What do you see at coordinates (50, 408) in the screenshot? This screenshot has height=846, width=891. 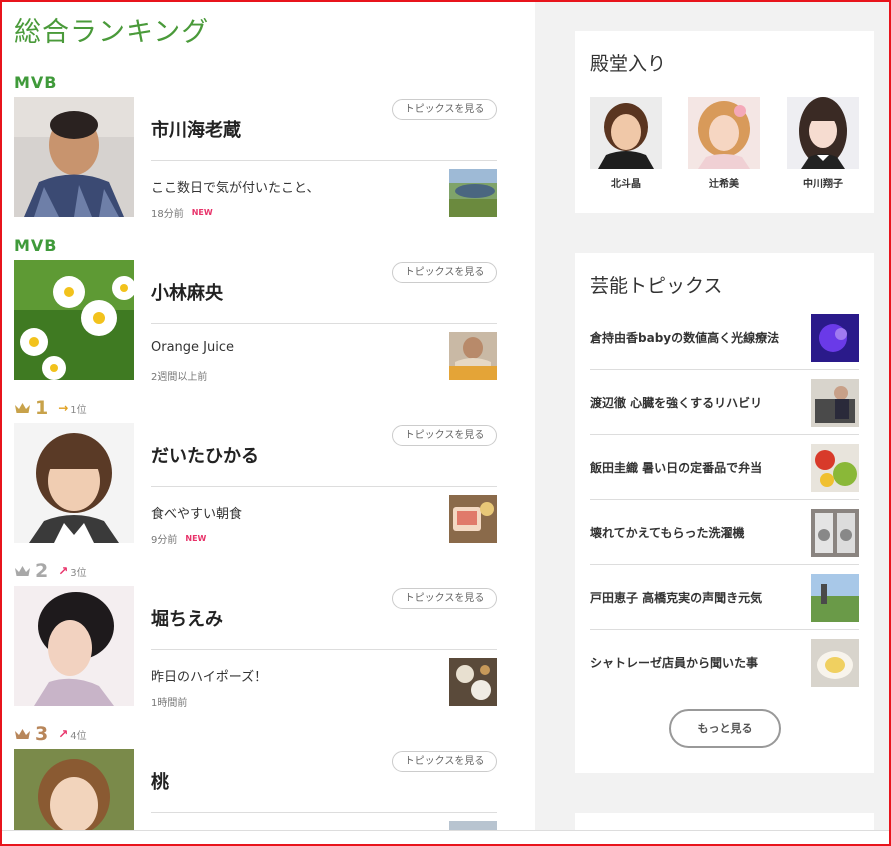 I see `rank-label: 1 → 1位` at bounding box center [50, 408].